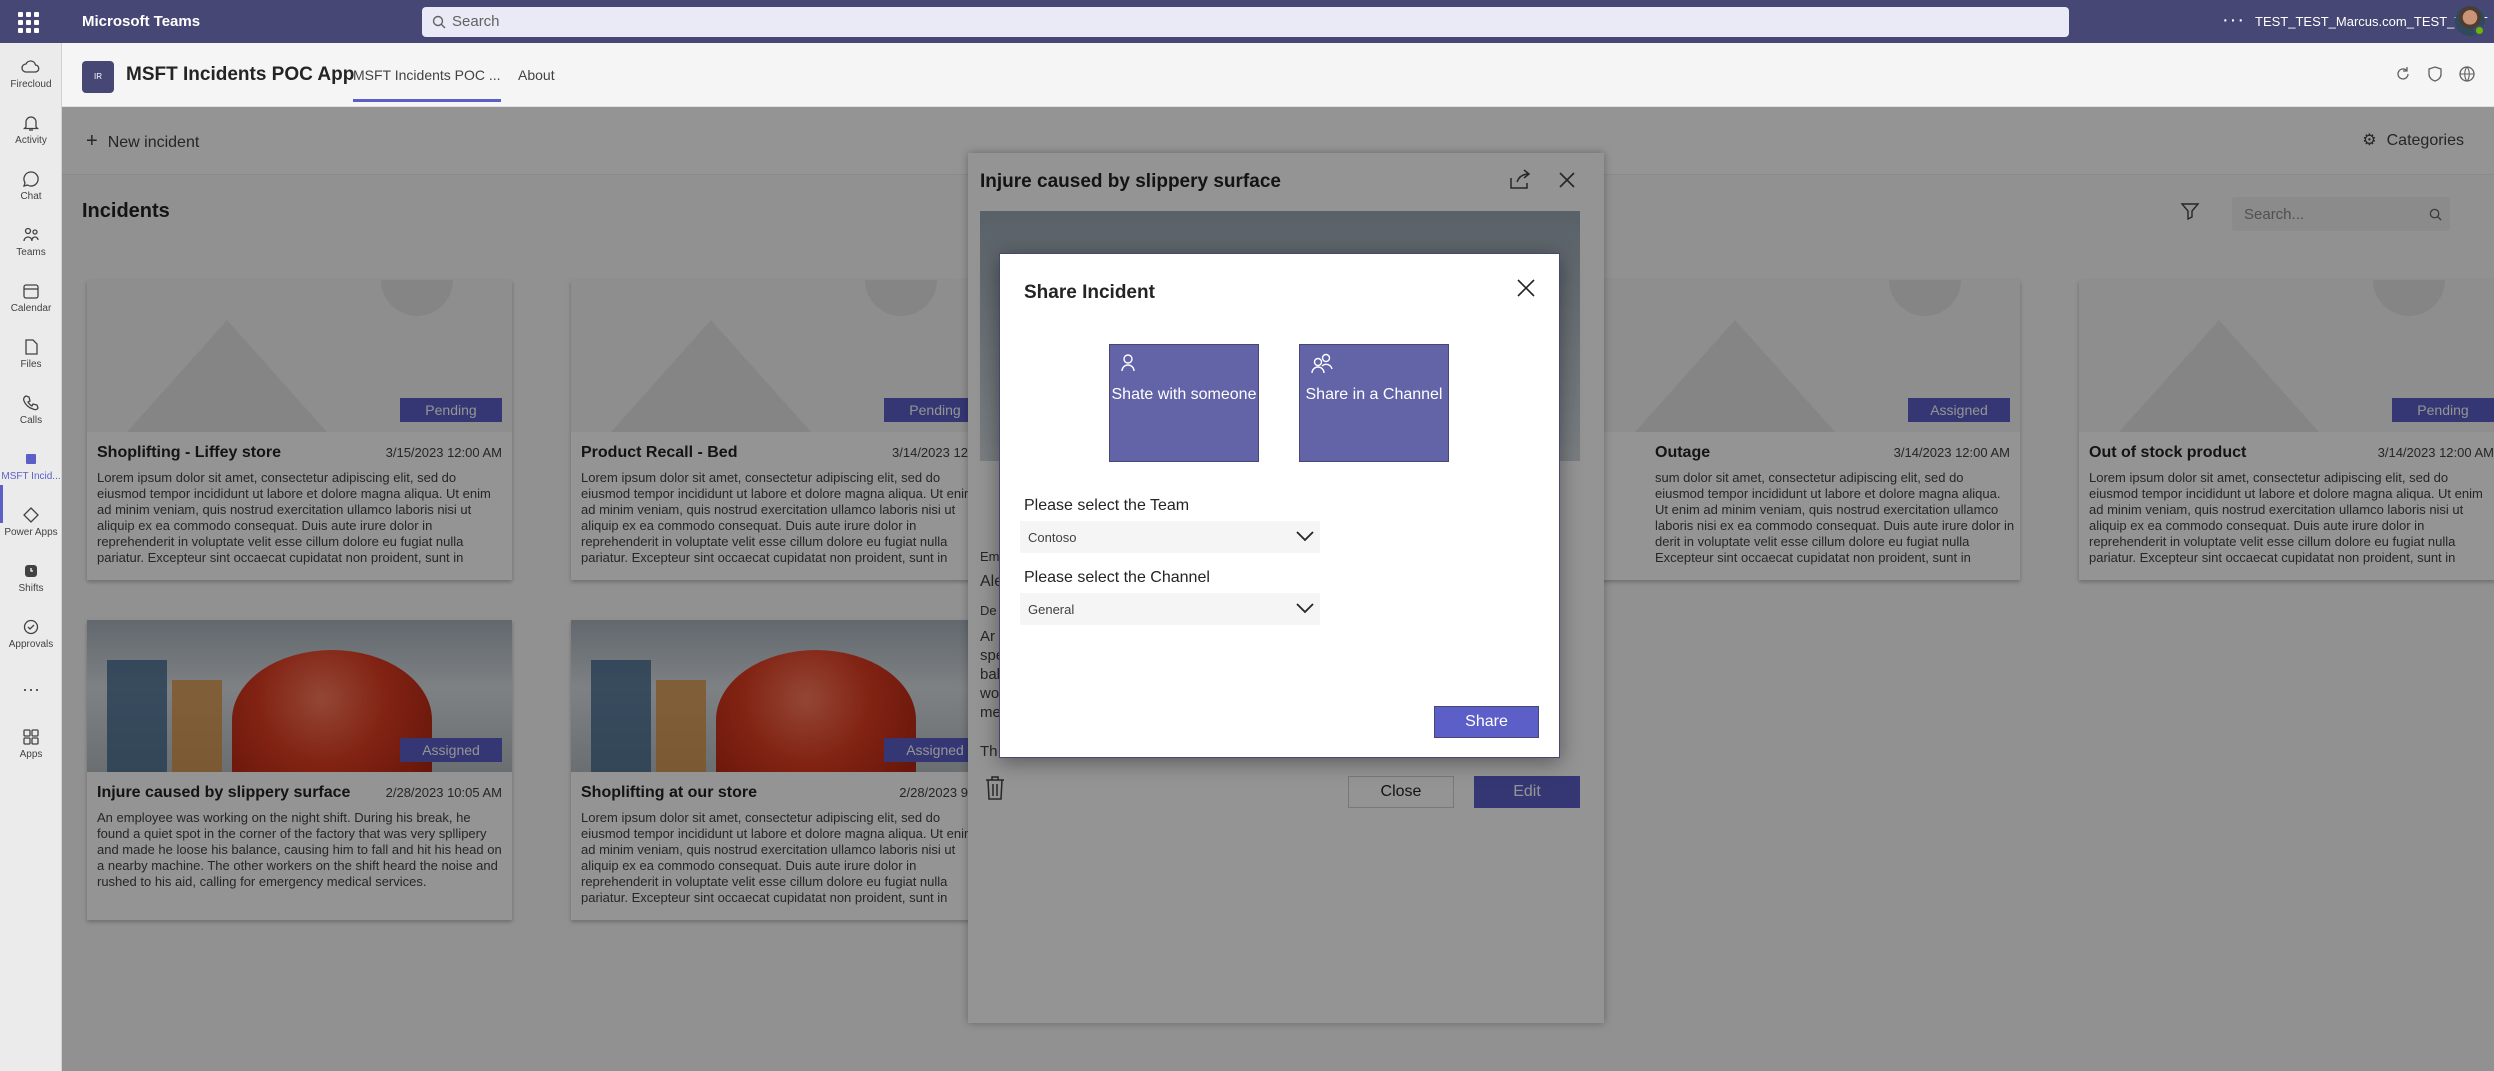 Image resolution: width=2494 pixels, height=1071 pixels. I want to click on rail-label: Calendar, so click(31, 308).